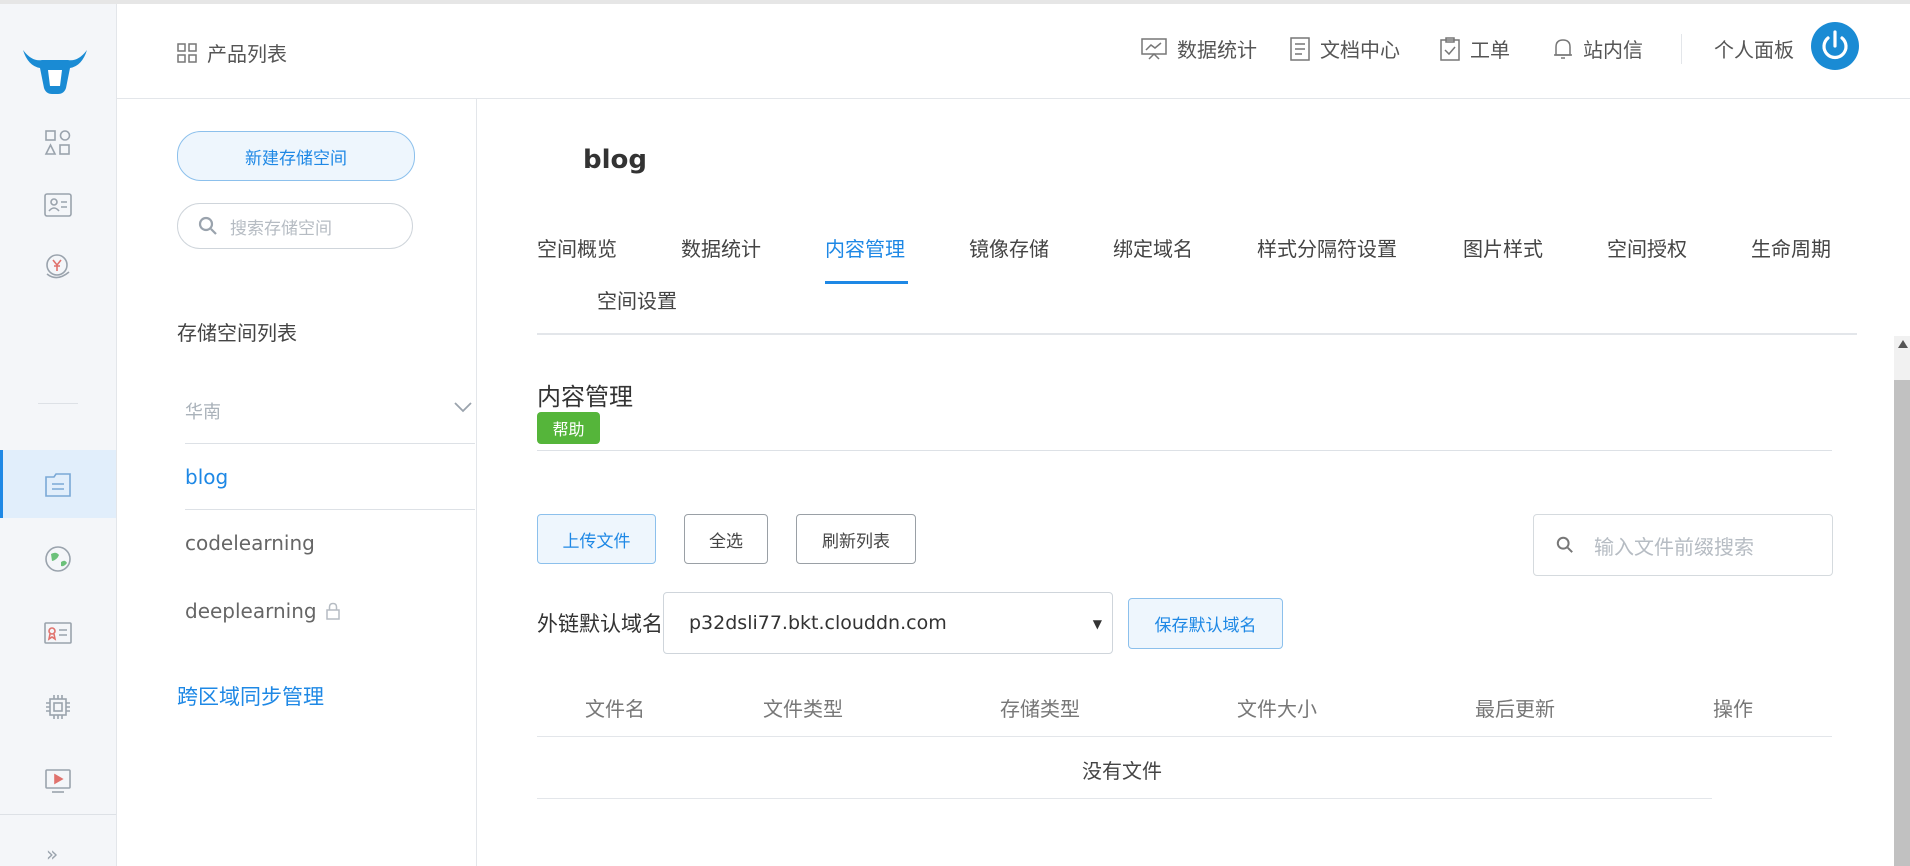 The width and height of the screenshot is (1910, 866). I want to click on bucket-item-divider, so click(330, 509).